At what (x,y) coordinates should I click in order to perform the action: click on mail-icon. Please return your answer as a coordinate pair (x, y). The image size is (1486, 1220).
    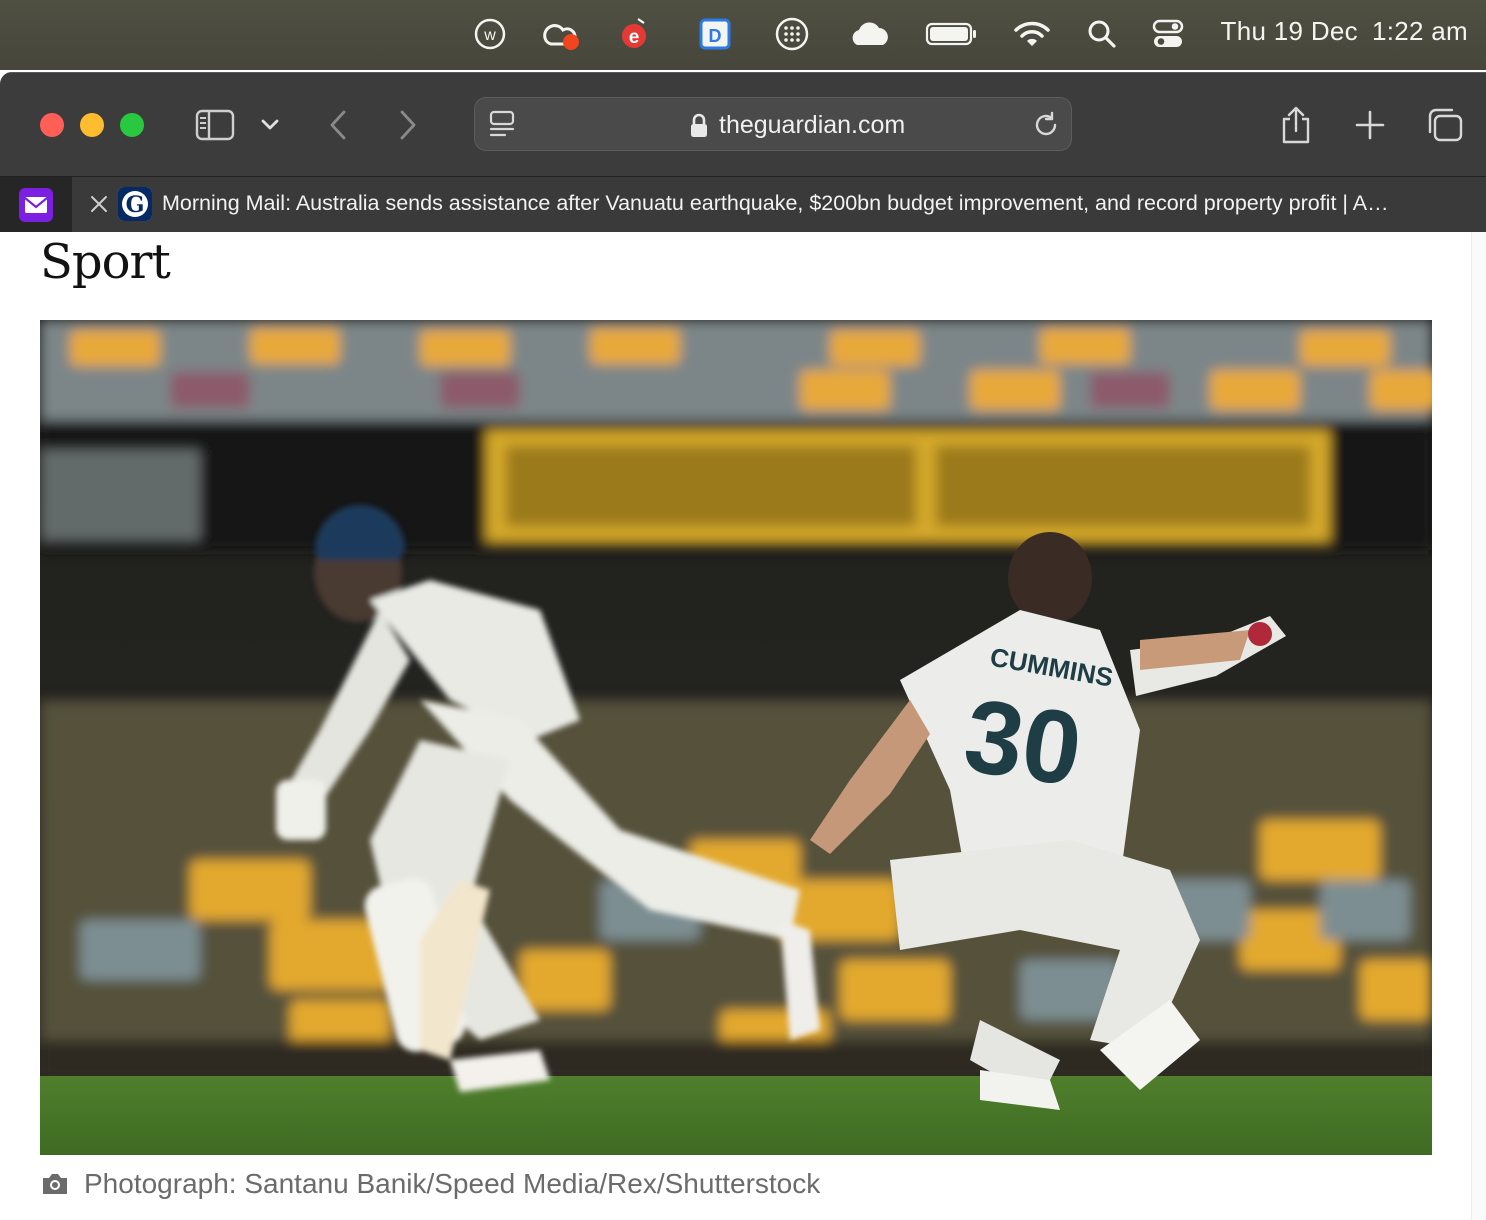
    Looking at the image, I should click on (36, 205).